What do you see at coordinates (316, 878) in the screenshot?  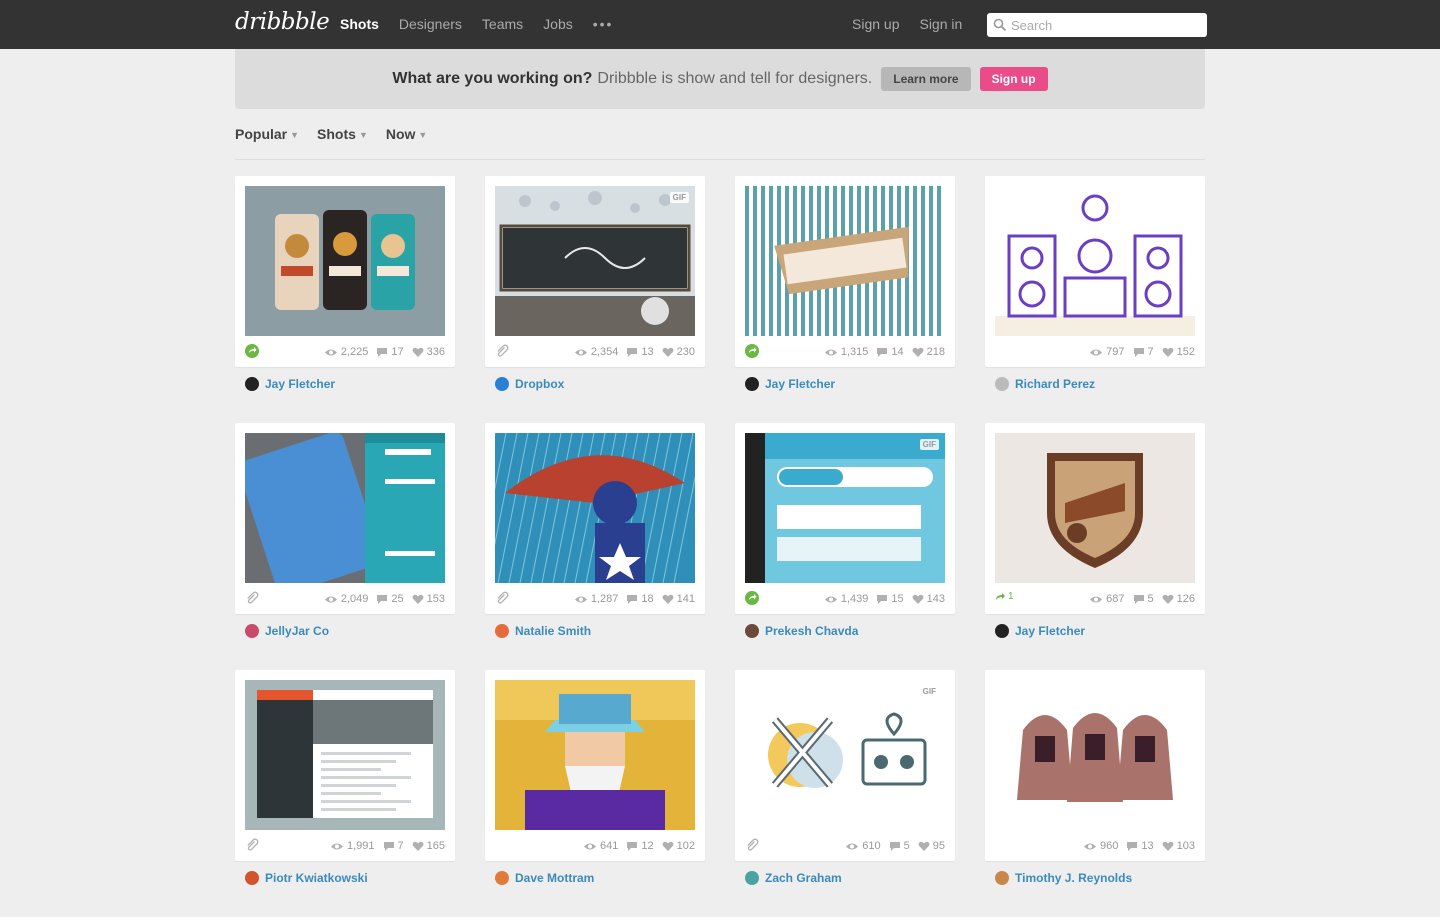 I see `author-name: Piotr Kwiatkowski` at bounding box center [316, 878].